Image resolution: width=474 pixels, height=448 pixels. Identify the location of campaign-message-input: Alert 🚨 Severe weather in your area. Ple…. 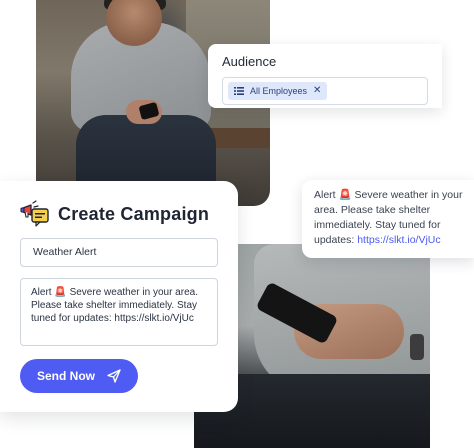
(119, 312).